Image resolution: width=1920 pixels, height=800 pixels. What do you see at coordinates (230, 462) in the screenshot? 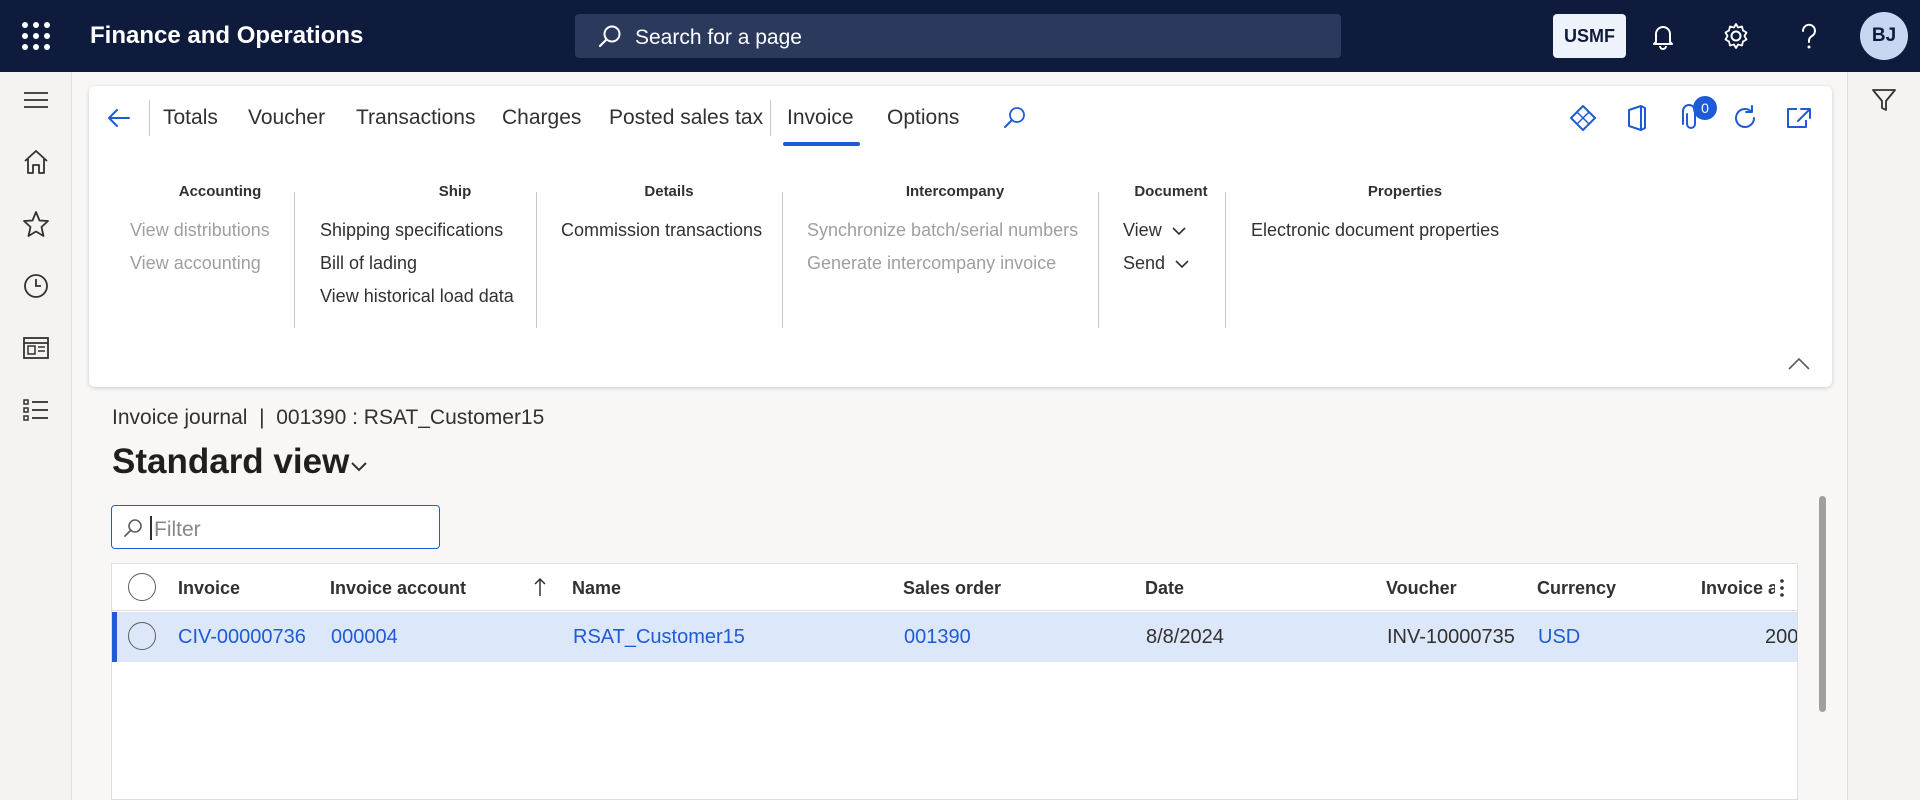
I see `page-title: Standard view` at bounding box center [230, 462].